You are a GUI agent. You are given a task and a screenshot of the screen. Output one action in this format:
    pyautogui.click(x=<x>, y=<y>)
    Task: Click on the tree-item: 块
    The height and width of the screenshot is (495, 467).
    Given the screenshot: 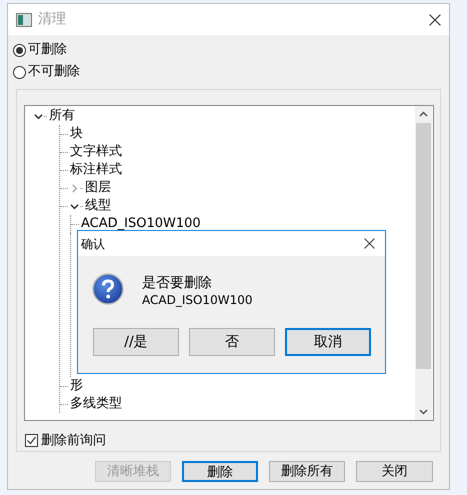 What is the action you would take?
    pyautogui.click(x=76, y=134)
    